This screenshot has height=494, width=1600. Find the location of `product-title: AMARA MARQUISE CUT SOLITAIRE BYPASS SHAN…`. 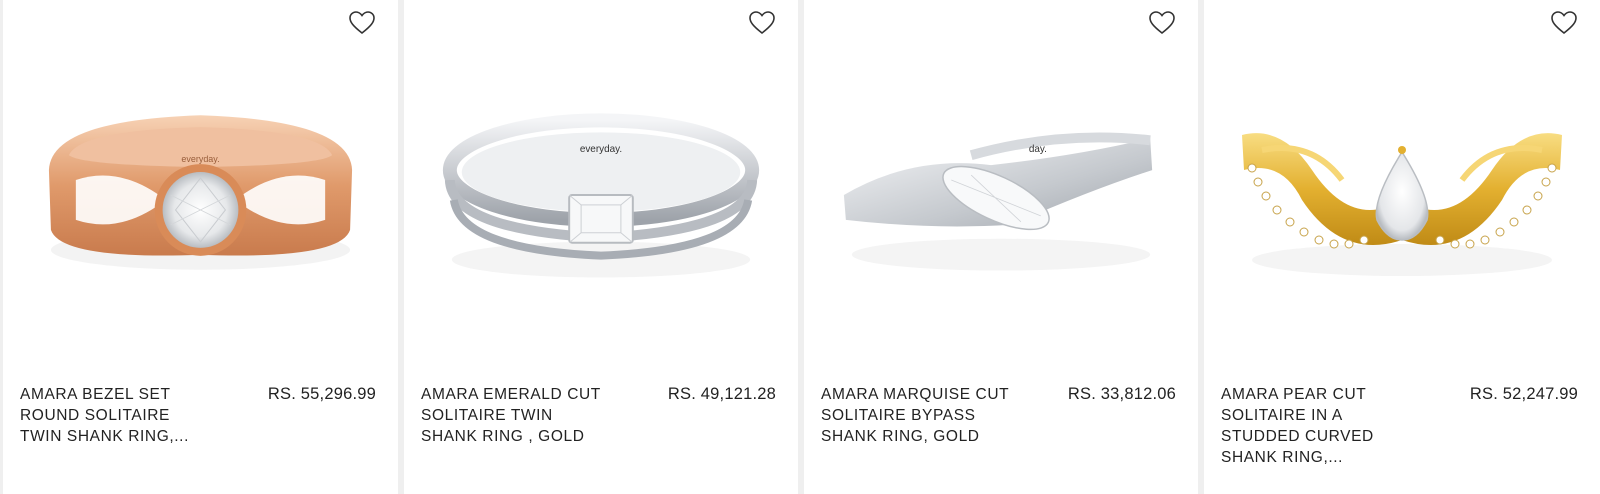

product-title: AMARA MARQUISE CUT SOLITAIRE BYPASS SHAN… is located at coordinates (916, 415).